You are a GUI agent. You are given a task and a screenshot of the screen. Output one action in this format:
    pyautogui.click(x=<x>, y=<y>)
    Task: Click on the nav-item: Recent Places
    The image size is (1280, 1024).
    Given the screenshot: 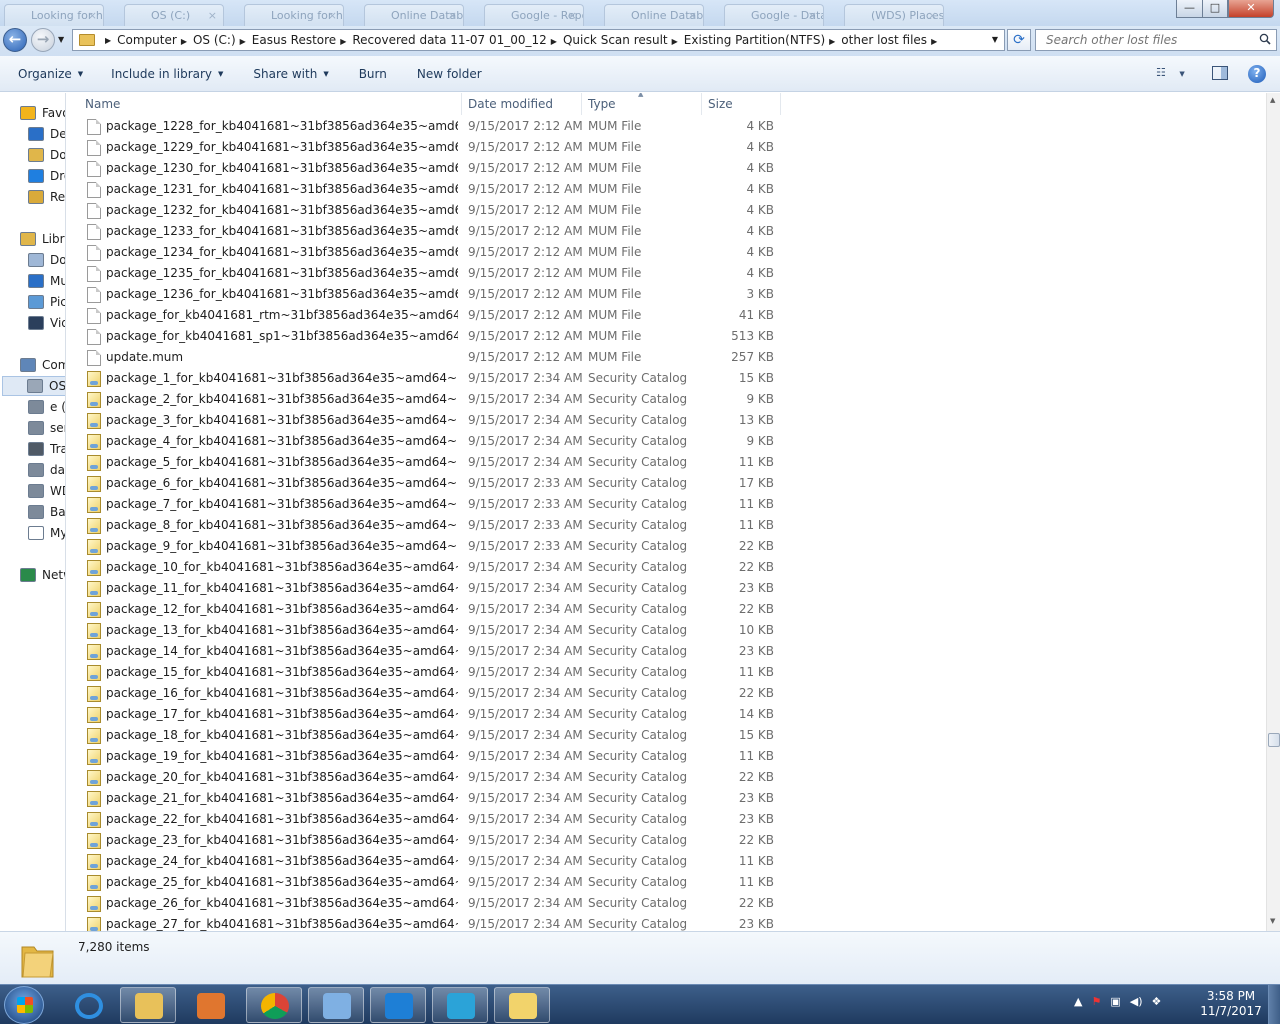 What is the action you would take?
    pyautogui.click(x=46, y=197)
    